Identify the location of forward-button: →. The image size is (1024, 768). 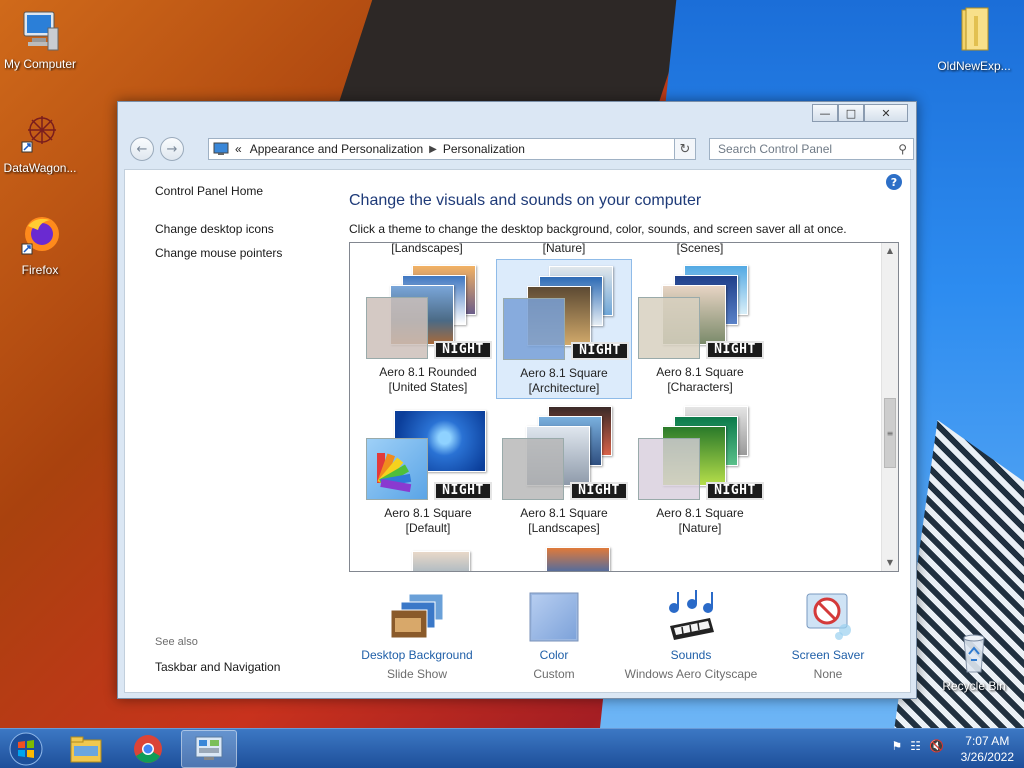
(172, 149).